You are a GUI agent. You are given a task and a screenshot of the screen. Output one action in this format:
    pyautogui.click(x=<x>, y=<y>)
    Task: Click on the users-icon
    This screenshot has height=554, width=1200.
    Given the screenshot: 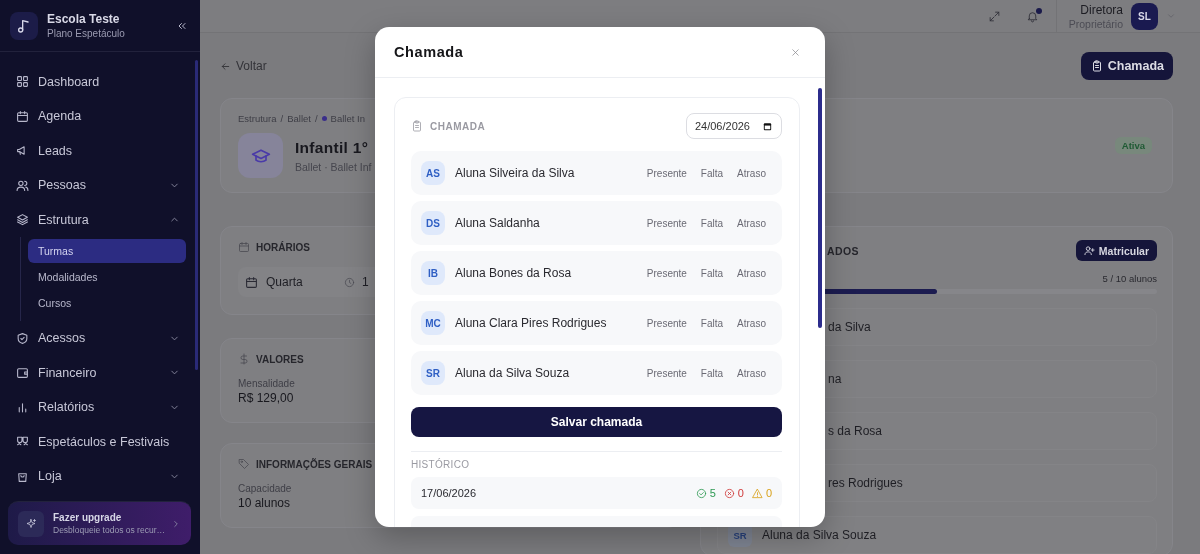 What is the action you would take?
    pyautogui.click(x=22, y=185)
    